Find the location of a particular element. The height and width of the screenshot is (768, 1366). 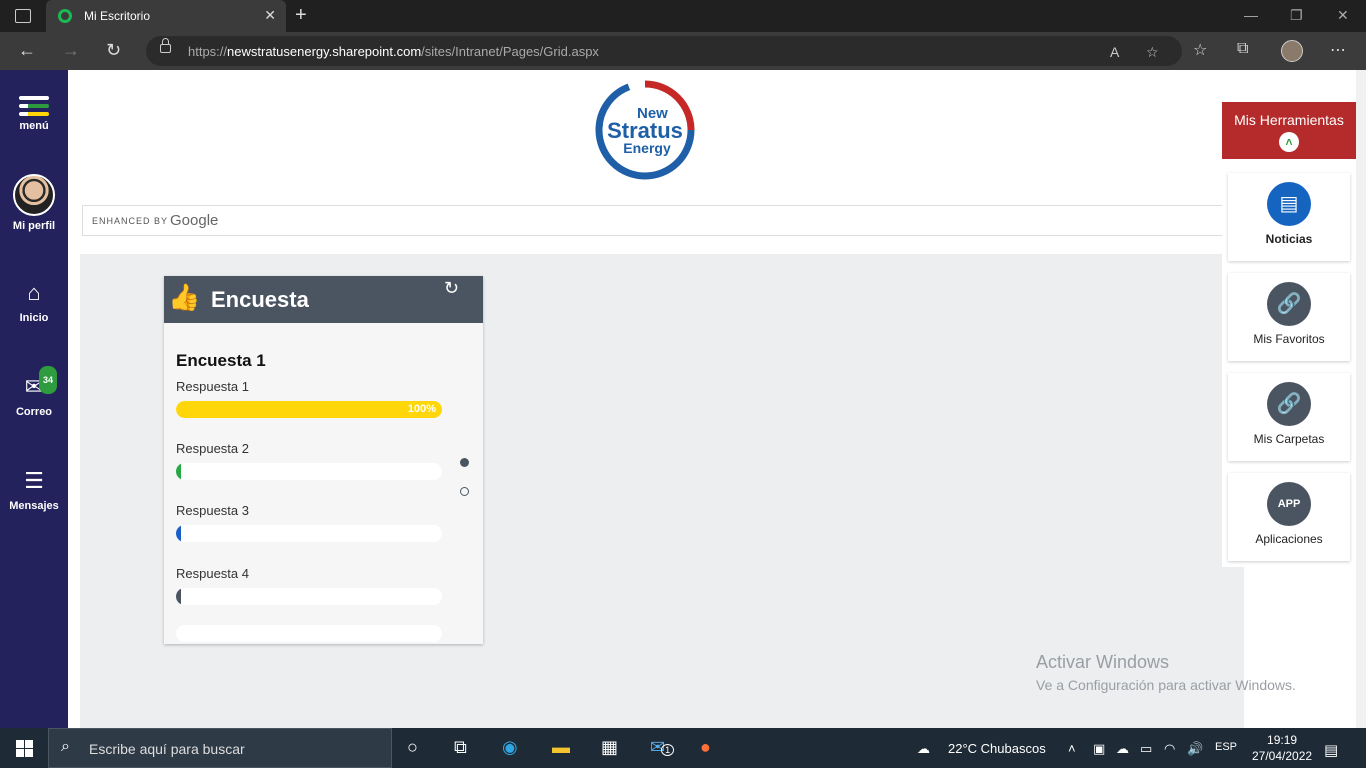

reload-icon: ↻ is located at coordinates (113, 50).